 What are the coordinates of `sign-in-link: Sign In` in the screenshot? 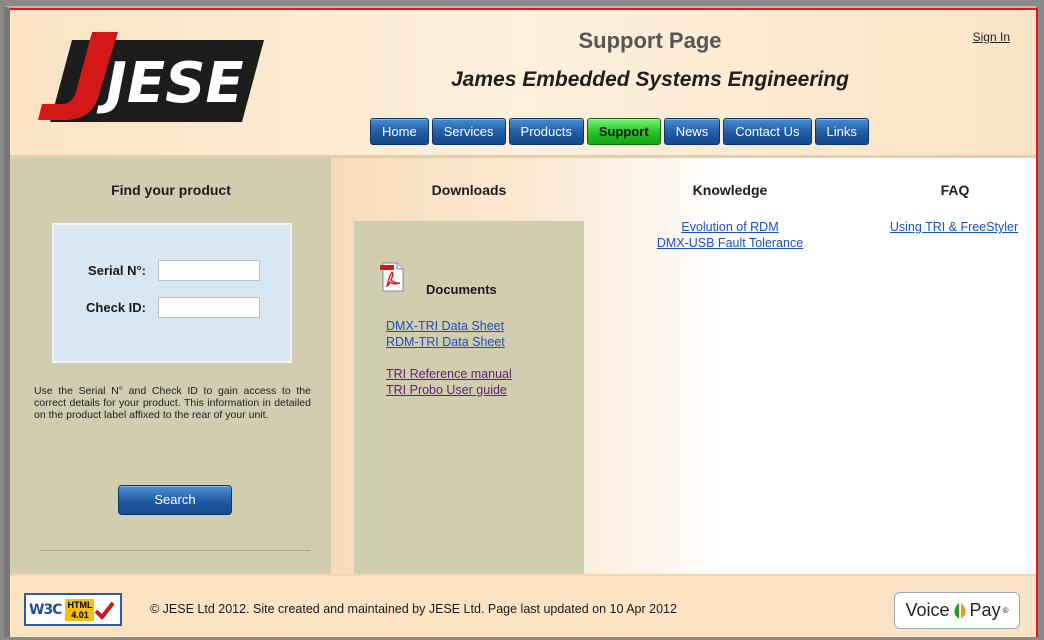 It's located at (991, 37).